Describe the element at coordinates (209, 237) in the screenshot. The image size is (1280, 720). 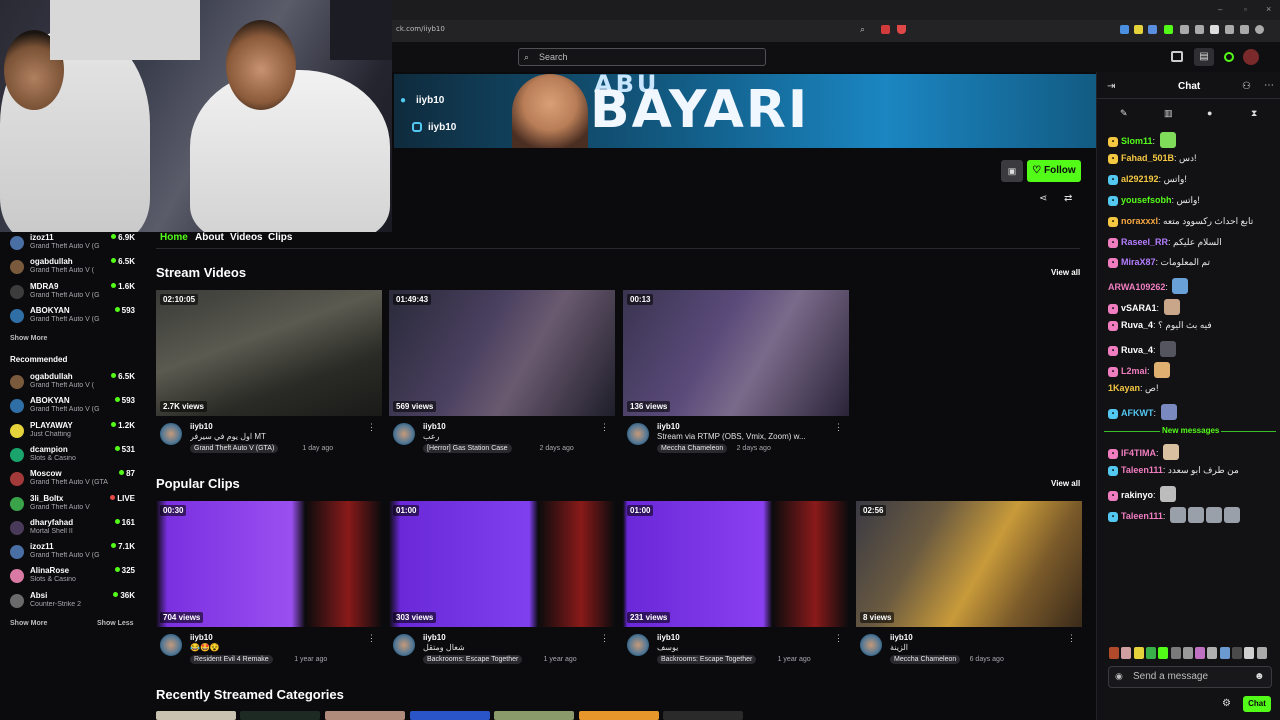
I see `tab-about: About` at that location.